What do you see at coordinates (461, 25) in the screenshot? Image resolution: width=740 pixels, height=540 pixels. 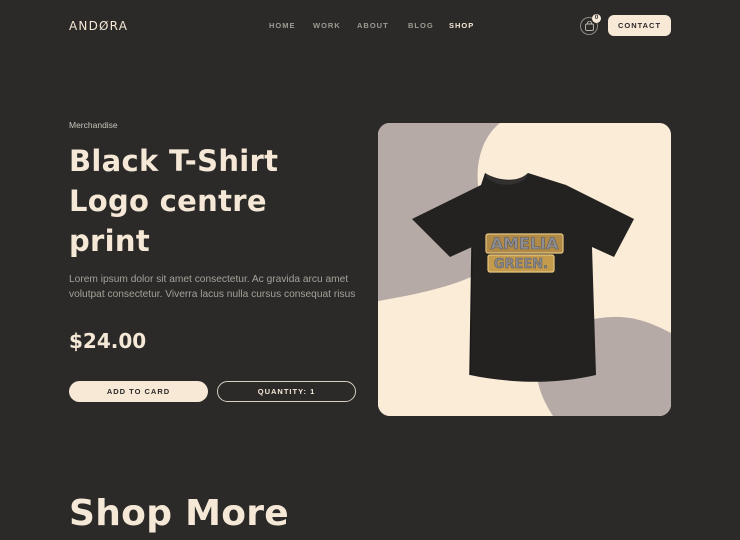 I see `nav-link-shop: SHOP` at bounding box center [461, 25].